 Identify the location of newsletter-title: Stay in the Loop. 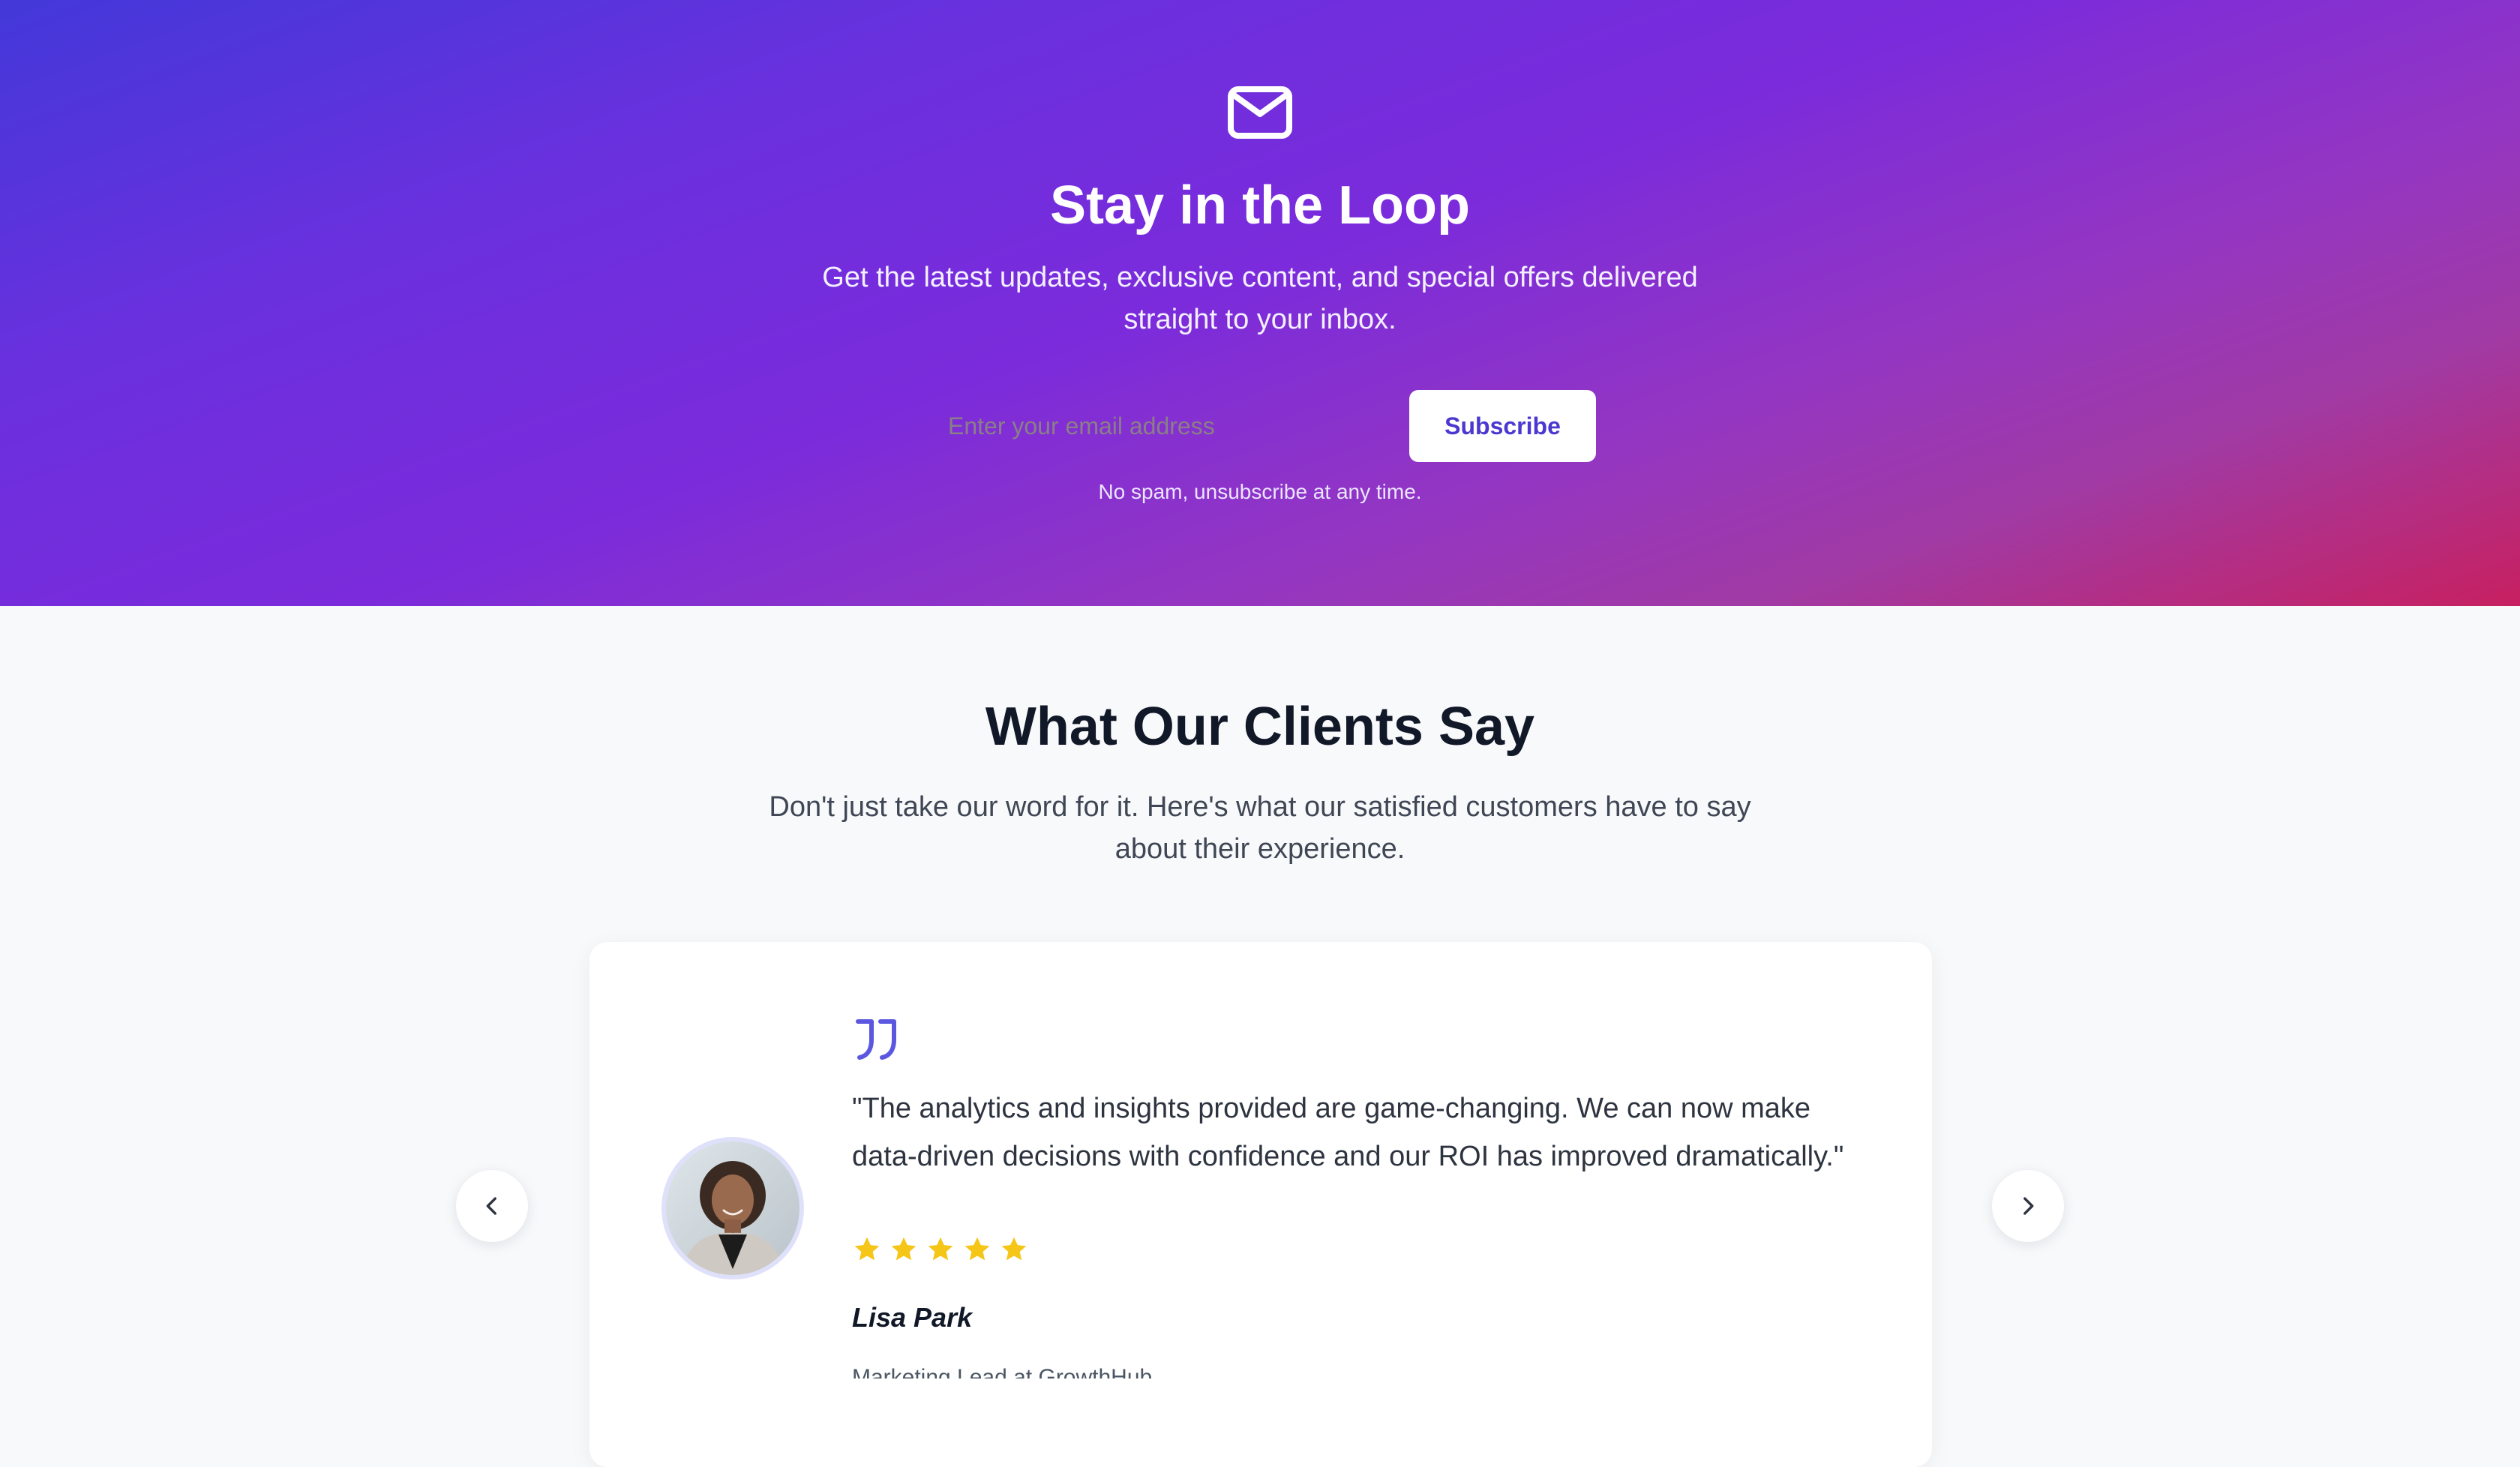
(1259, 206).